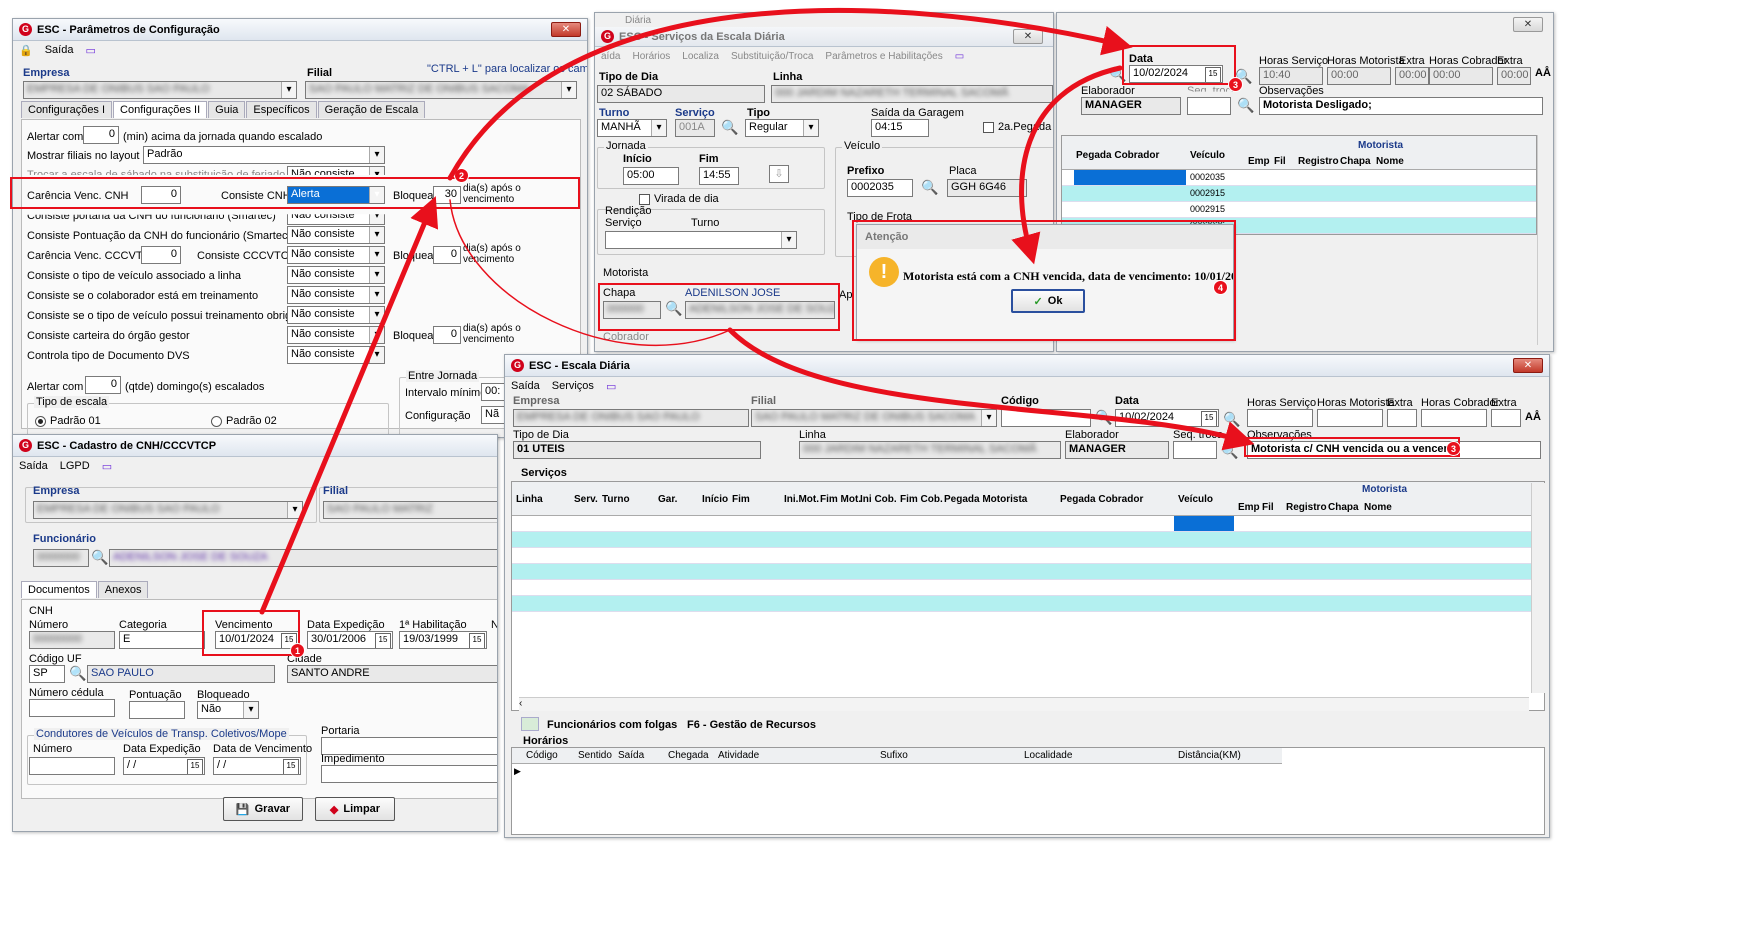 Image resolution: width=1756 pixels, height=946 pixels. I want to click on tab-geracao: Geração de Escala, so click(371, 109).